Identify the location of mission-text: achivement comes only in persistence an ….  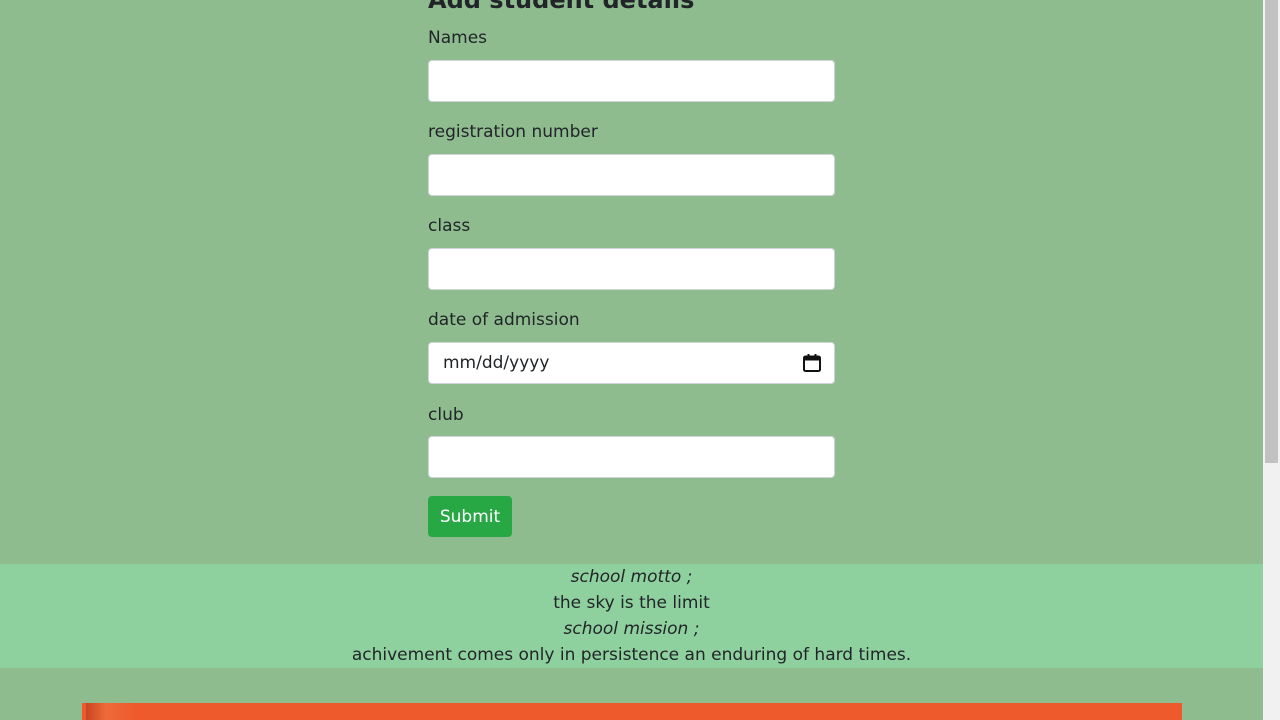
(631, 655).